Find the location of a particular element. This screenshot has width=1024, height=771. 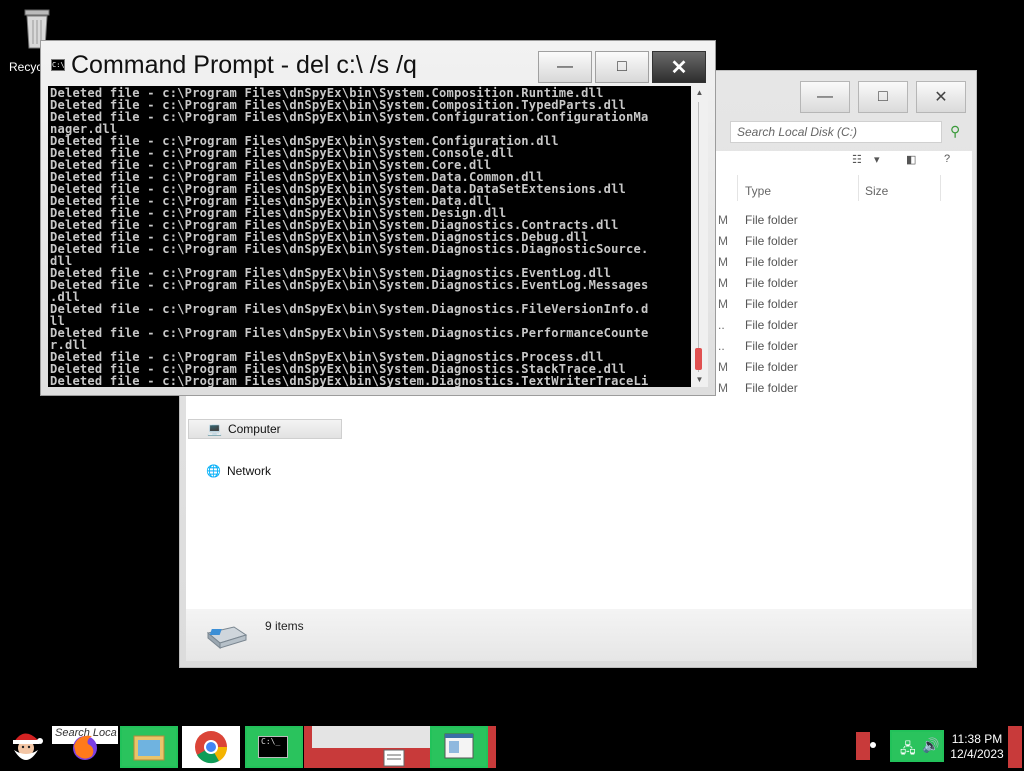

window-icon is located at coordinates (394, 758).